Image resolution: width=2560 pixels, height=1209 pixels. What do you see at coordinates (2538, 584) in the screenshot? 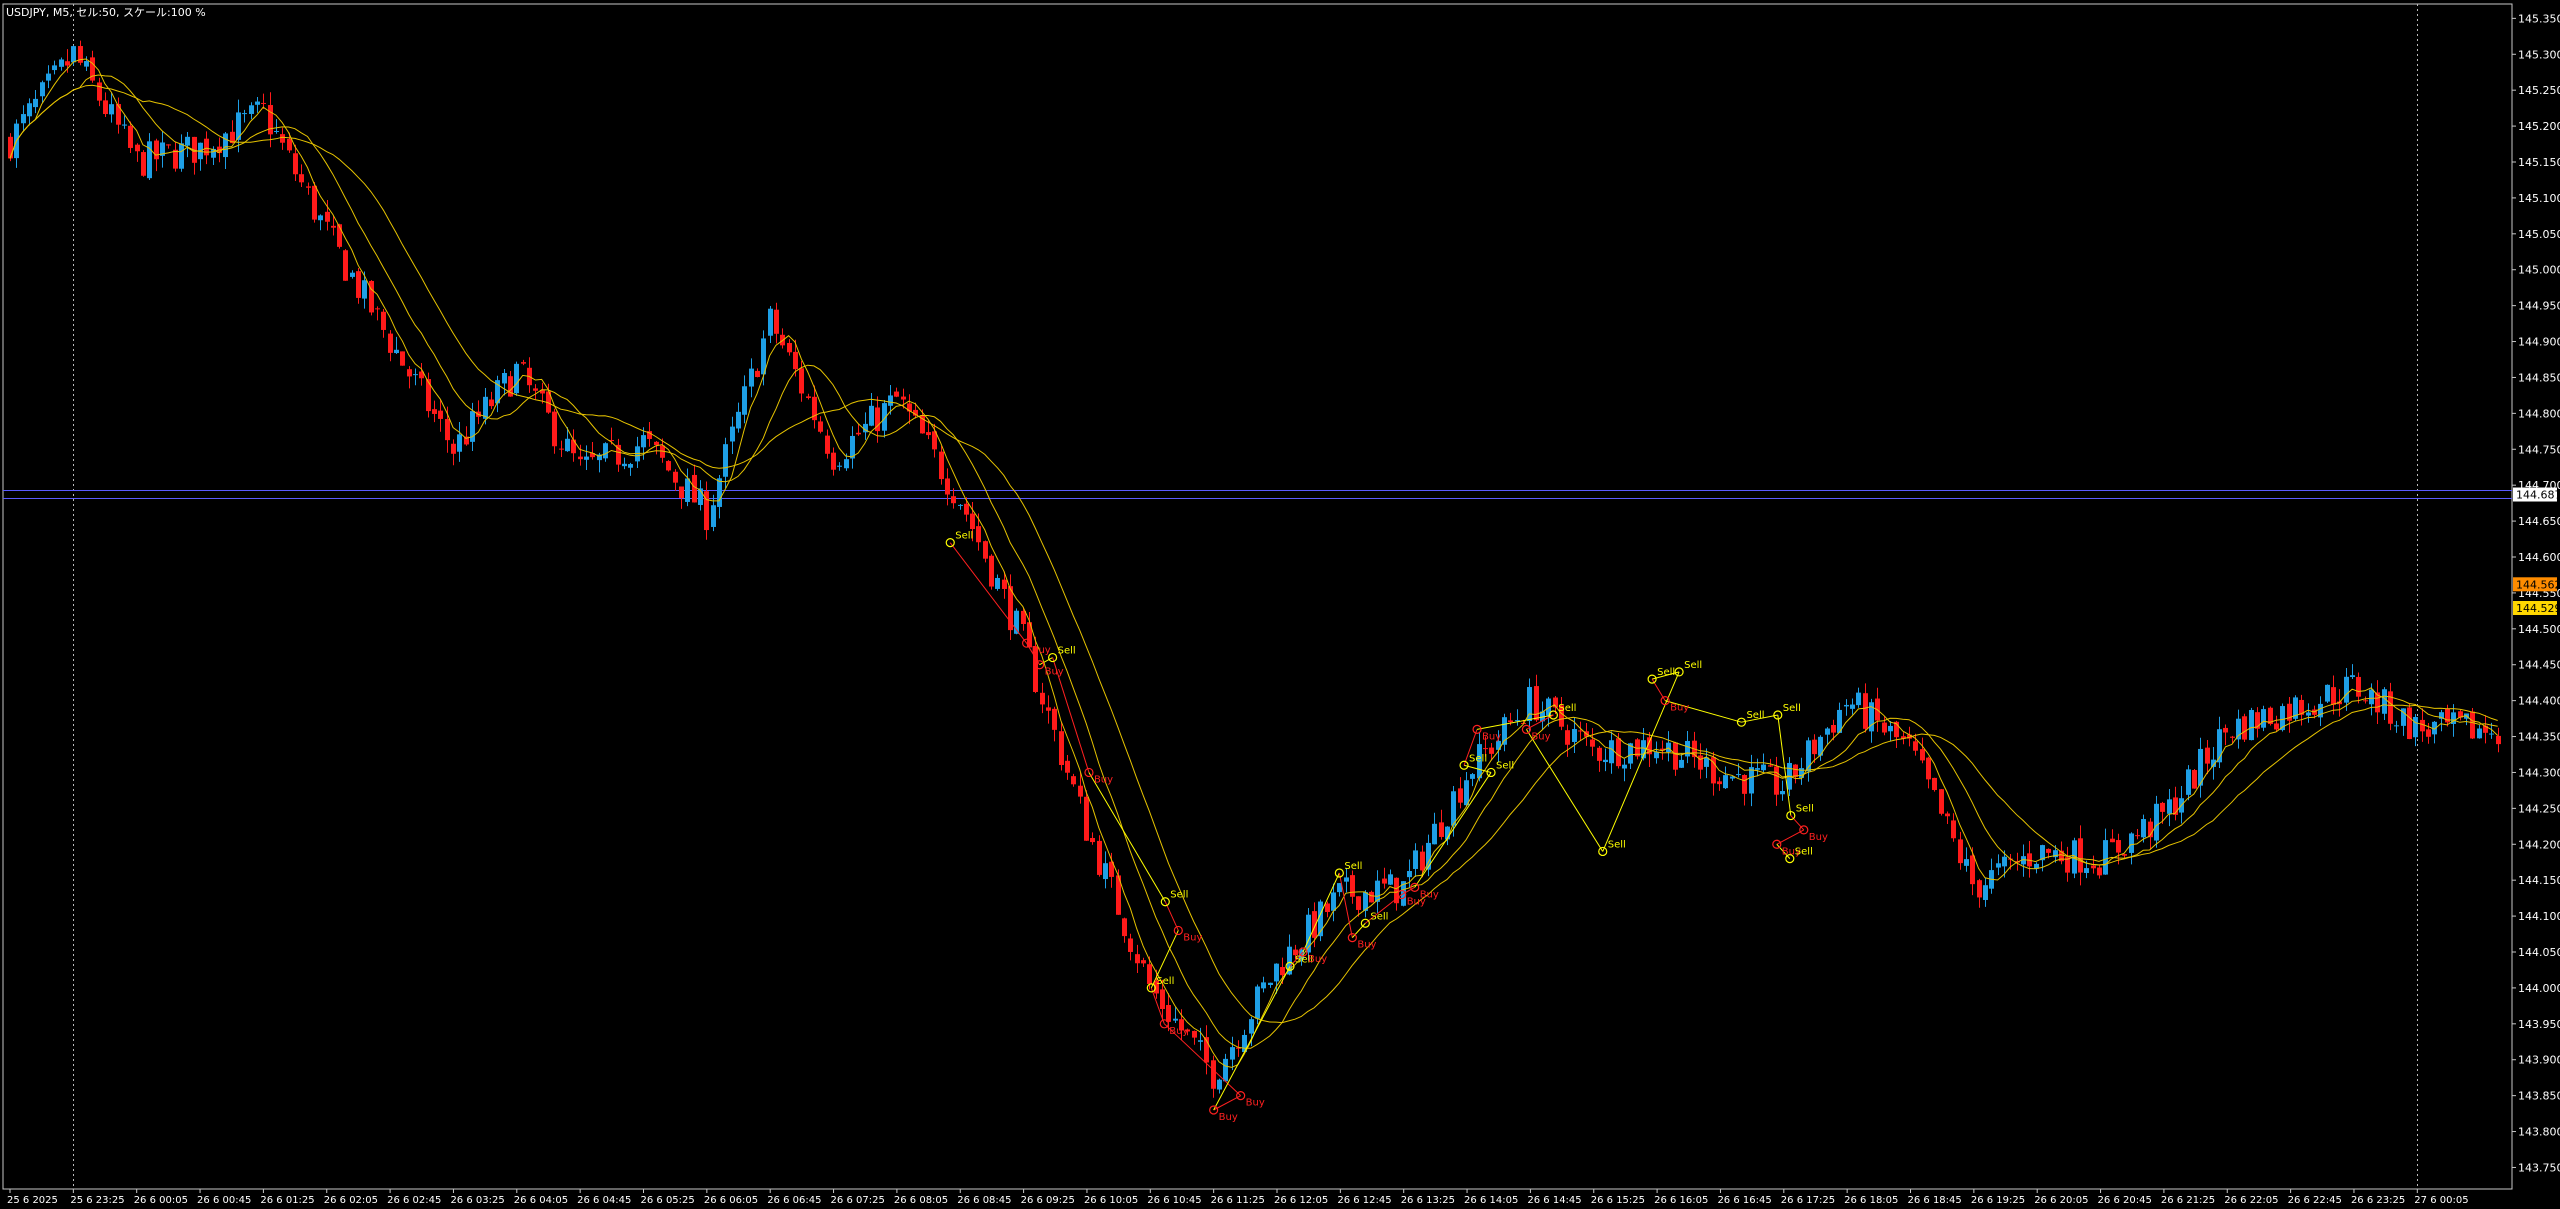
I see `level-price-box-label: 144.562` at bounding box center [2538, 584].